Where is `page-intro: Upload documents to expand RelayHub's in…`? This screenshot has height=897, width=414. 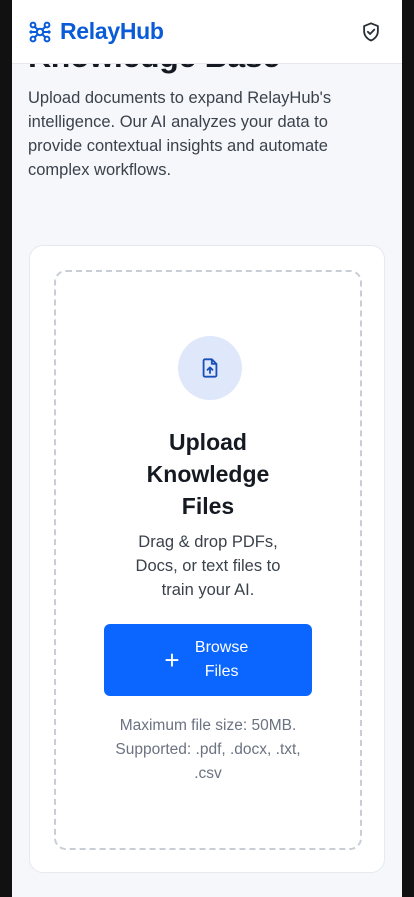
page-intro: Upload documents to expand RelayHub's in… is located at coordinates (180, 134).